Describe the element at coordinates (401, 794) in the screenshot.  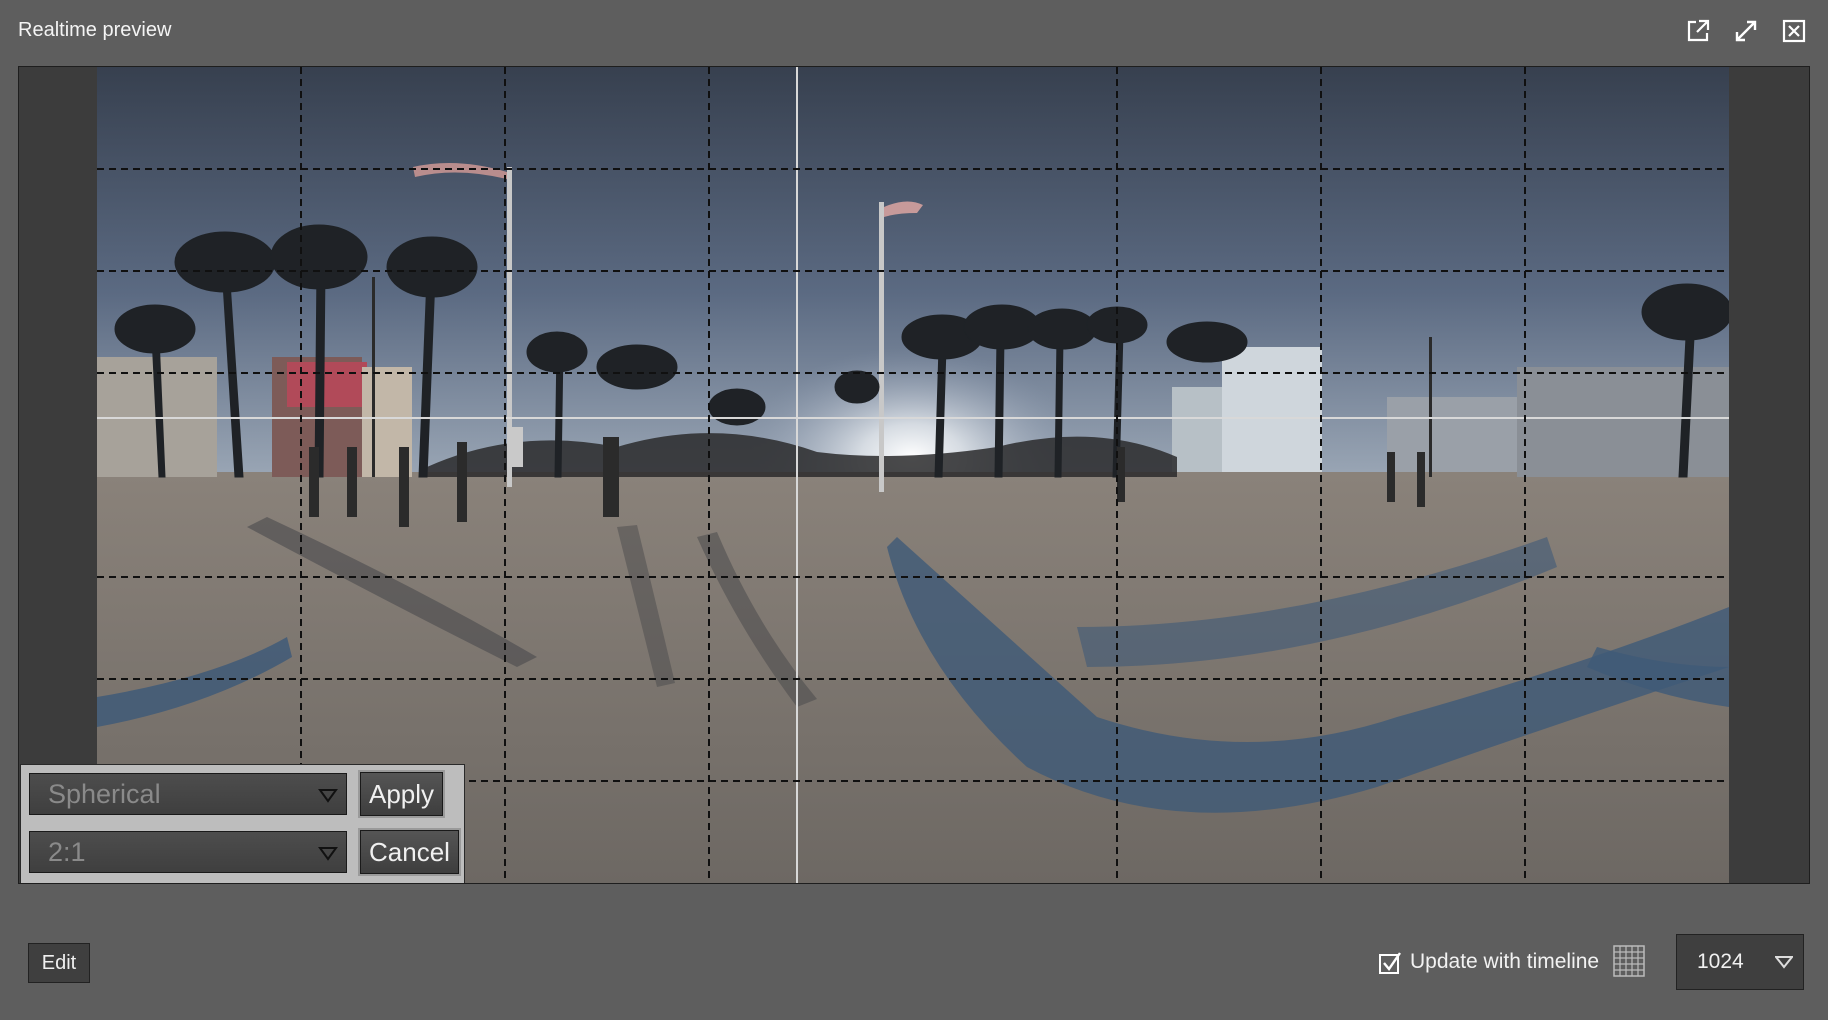
I see `apply-button: Apply` at that location.